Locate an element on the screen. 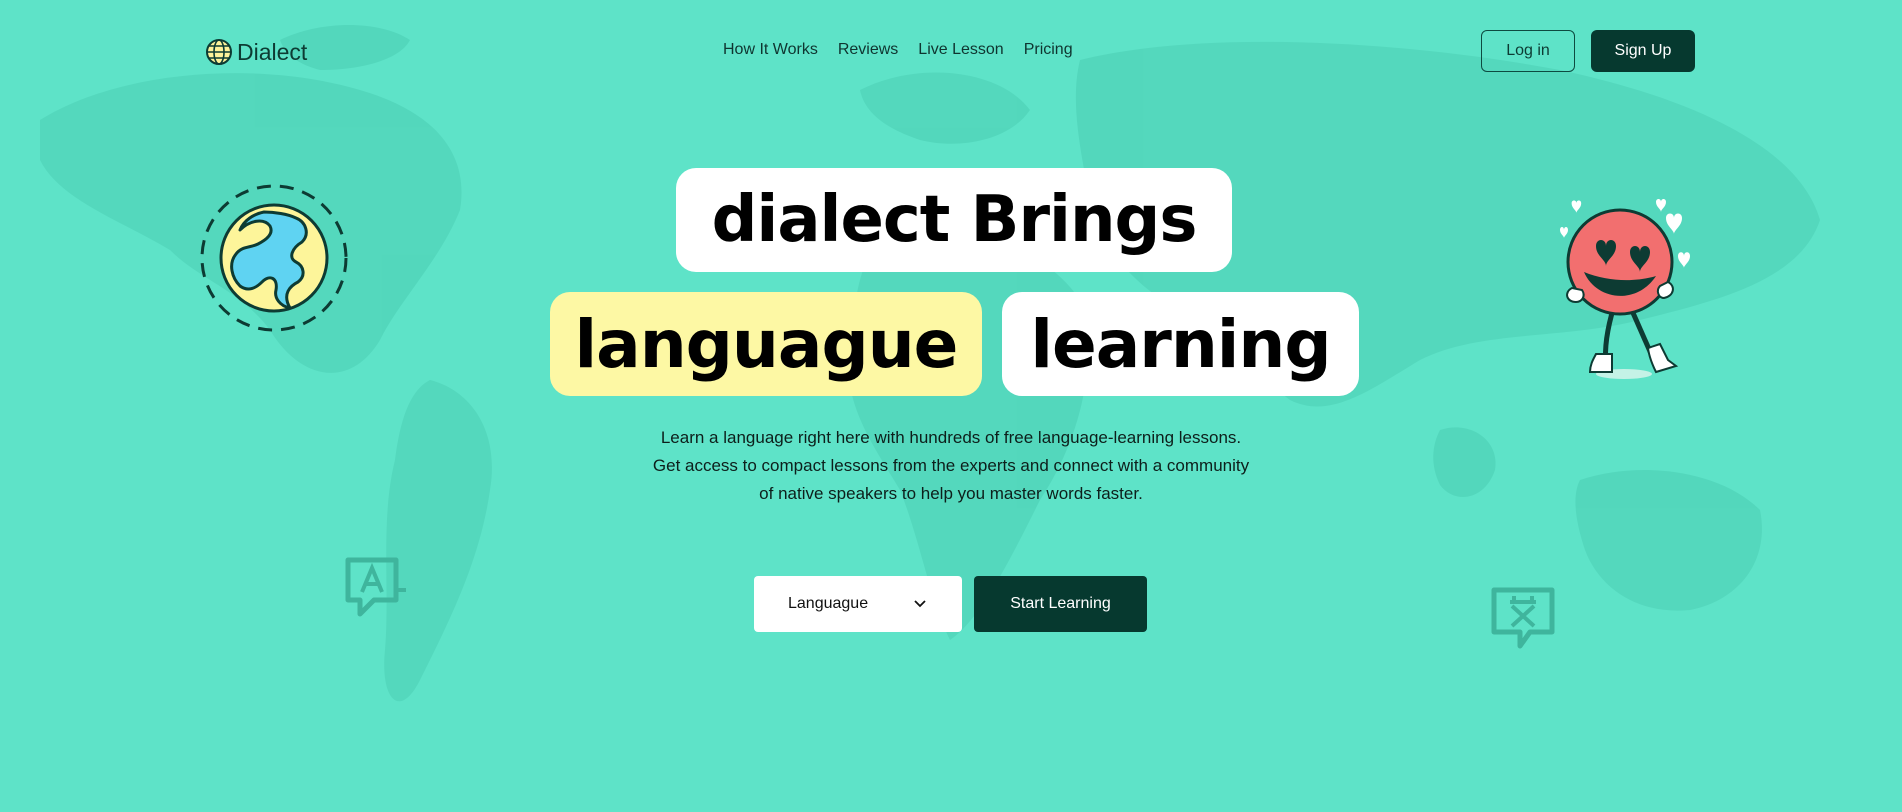 The image size is (1902, 812). start-learning-button: Start Learning is located at coordinates (1060, 604).